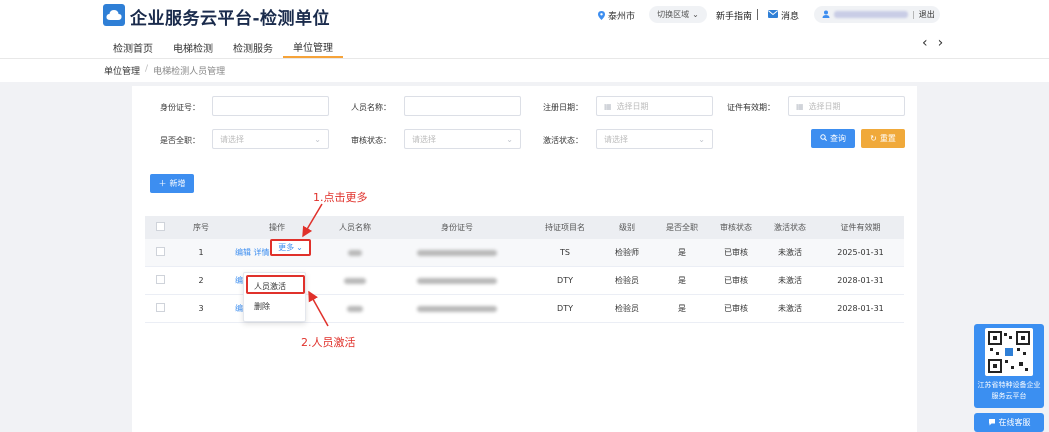 This screenshot has height=432, width=1049. I want to click on chevron-down-icon: ⌄, so click(695, 14).